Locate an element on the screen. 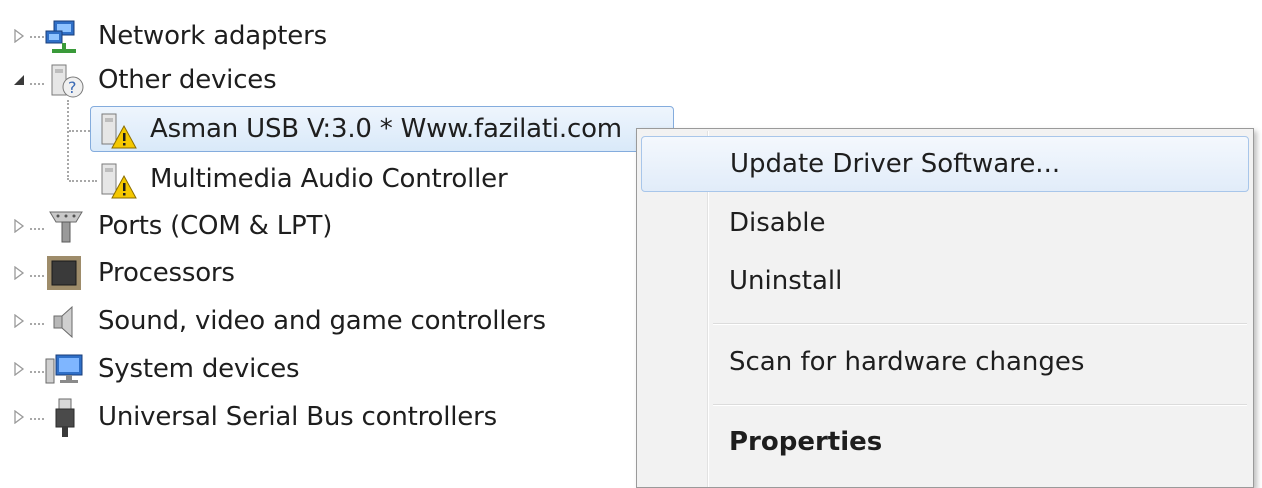 The image size is (1262, 488). menu-item-disable: Disable is located at coordinates (945, 223).